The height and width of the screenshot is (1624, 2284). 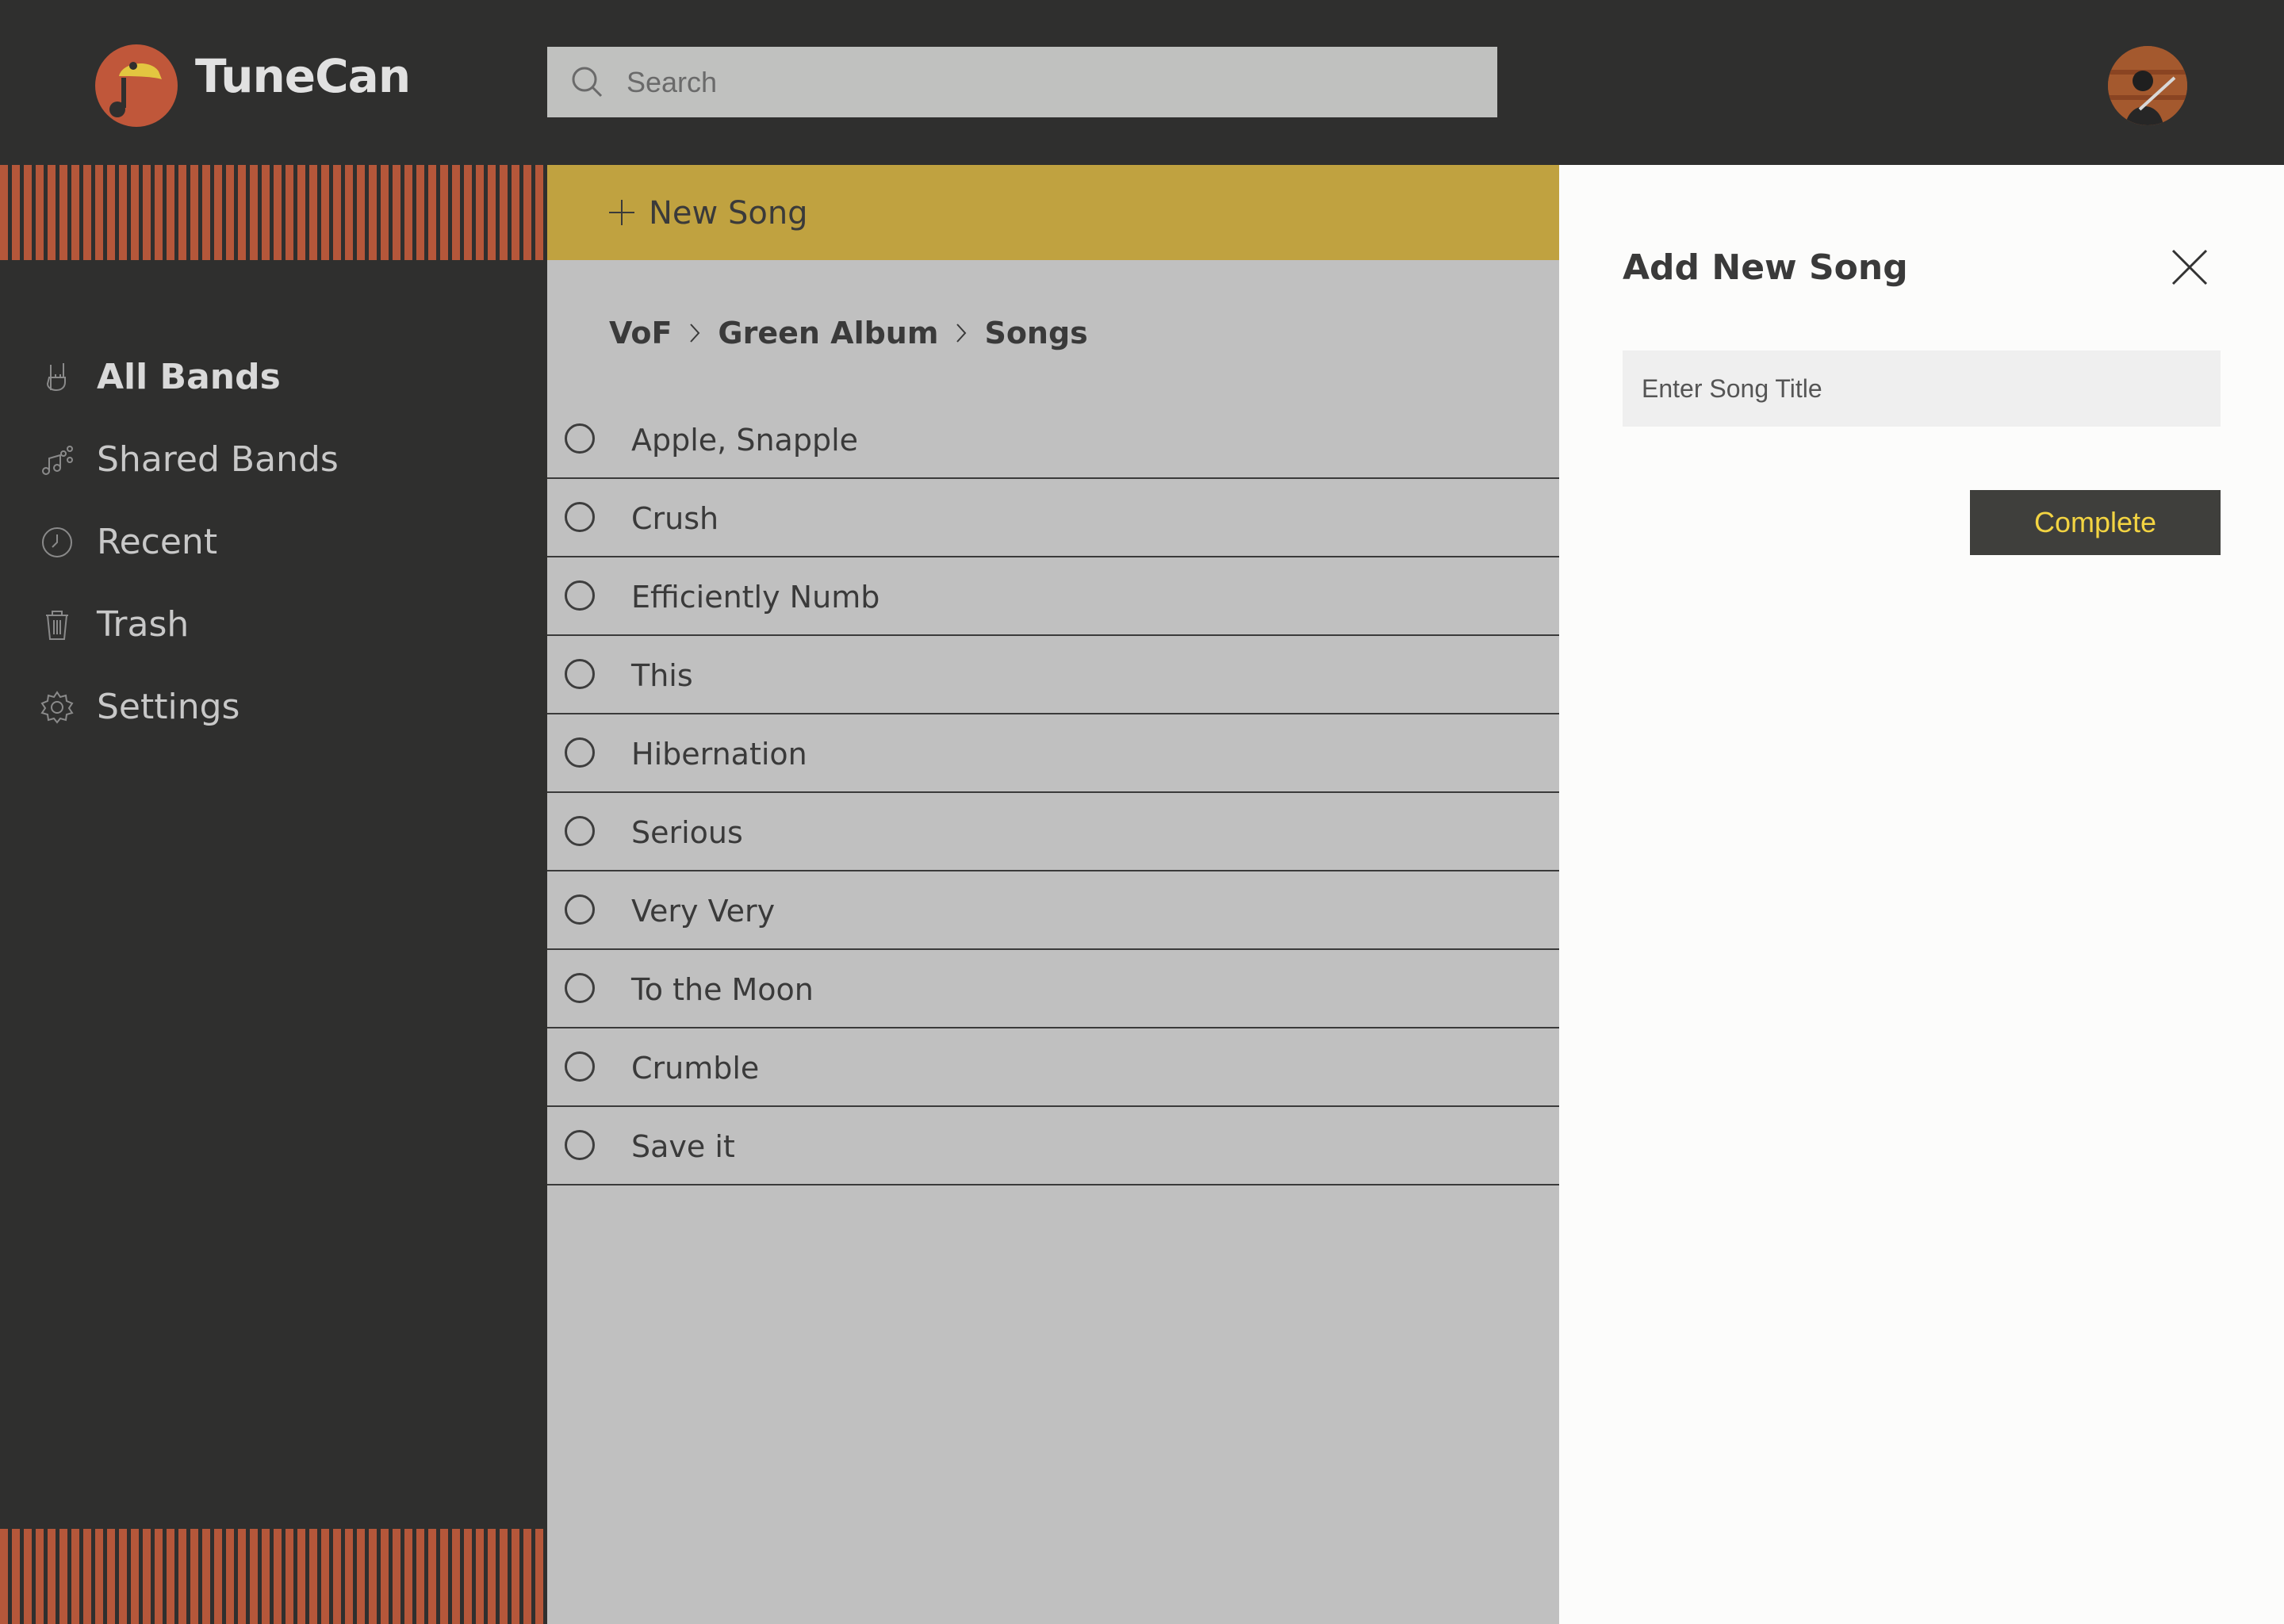 I want to click on song-title-input, so click(x=1922, y=388).